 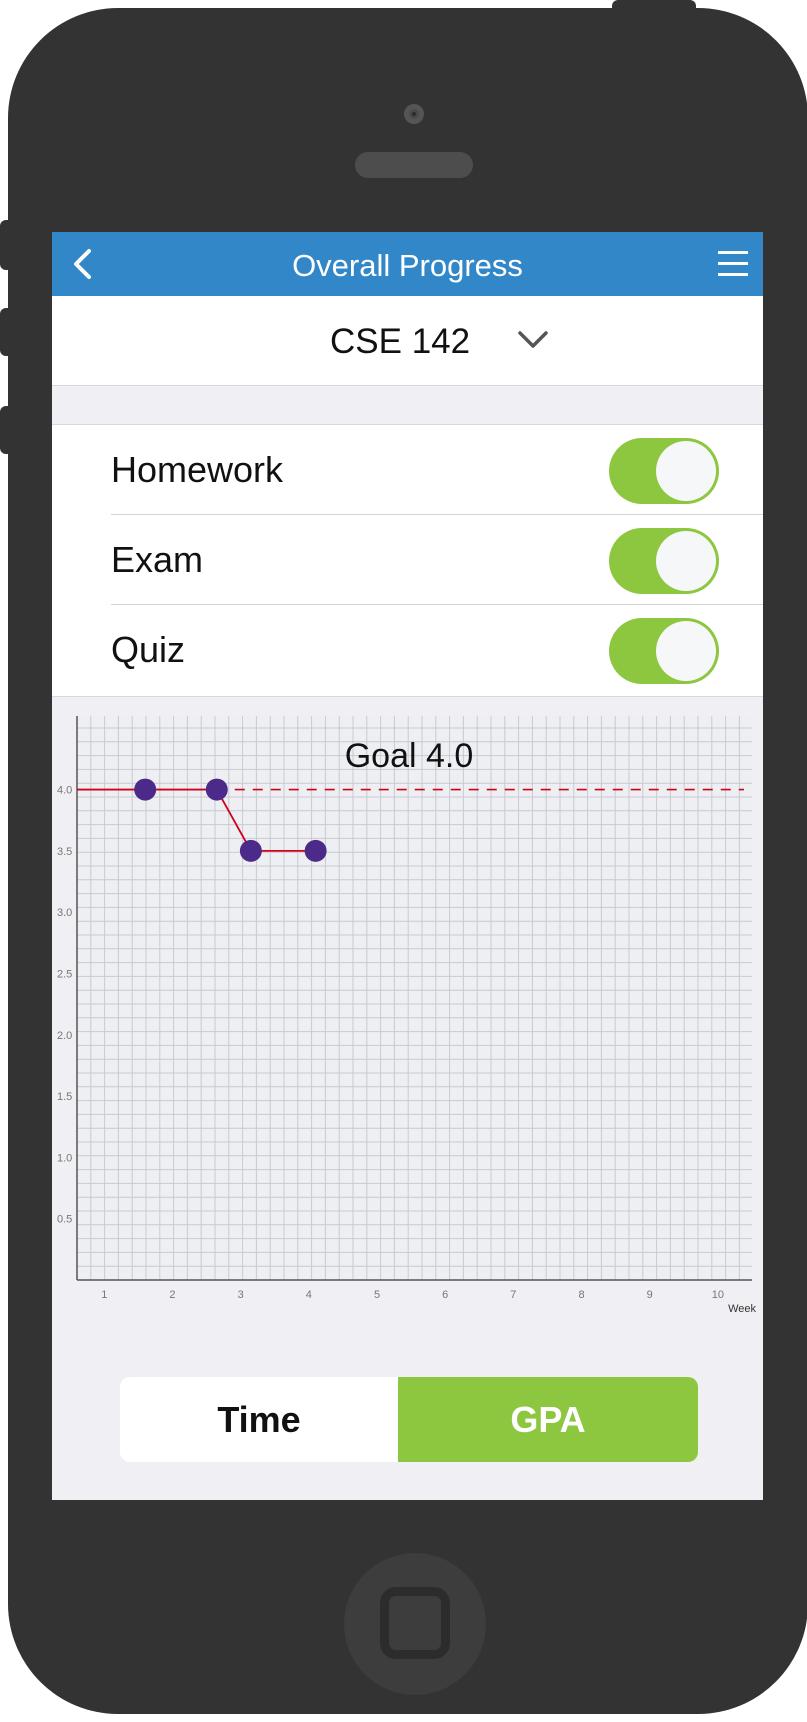 What do you see at coordinates (241, 1295) in the screenshot?
I see `x-tick-label: 3` at bounding box center [241, 1295].